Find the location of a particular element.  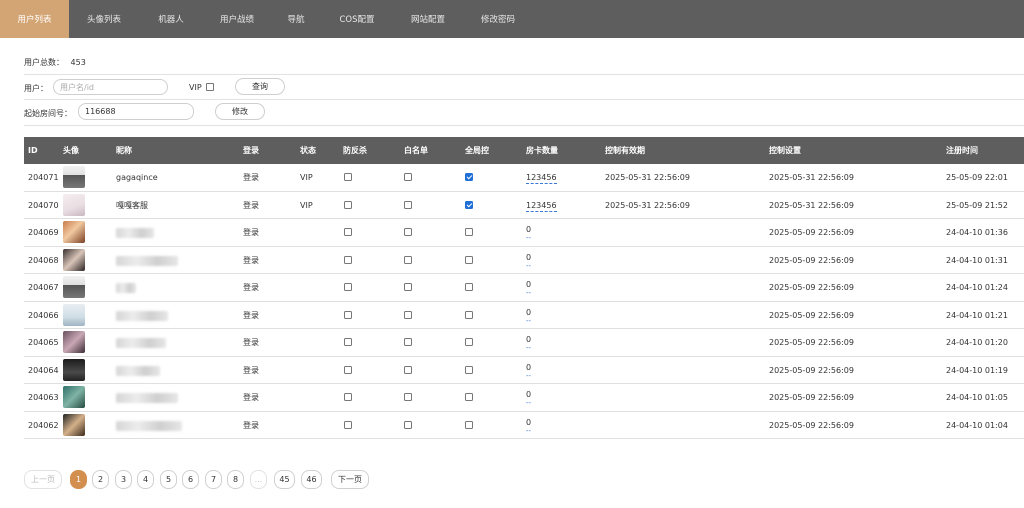

nav-navigation: 导航 is located at coordinates (296, 19).